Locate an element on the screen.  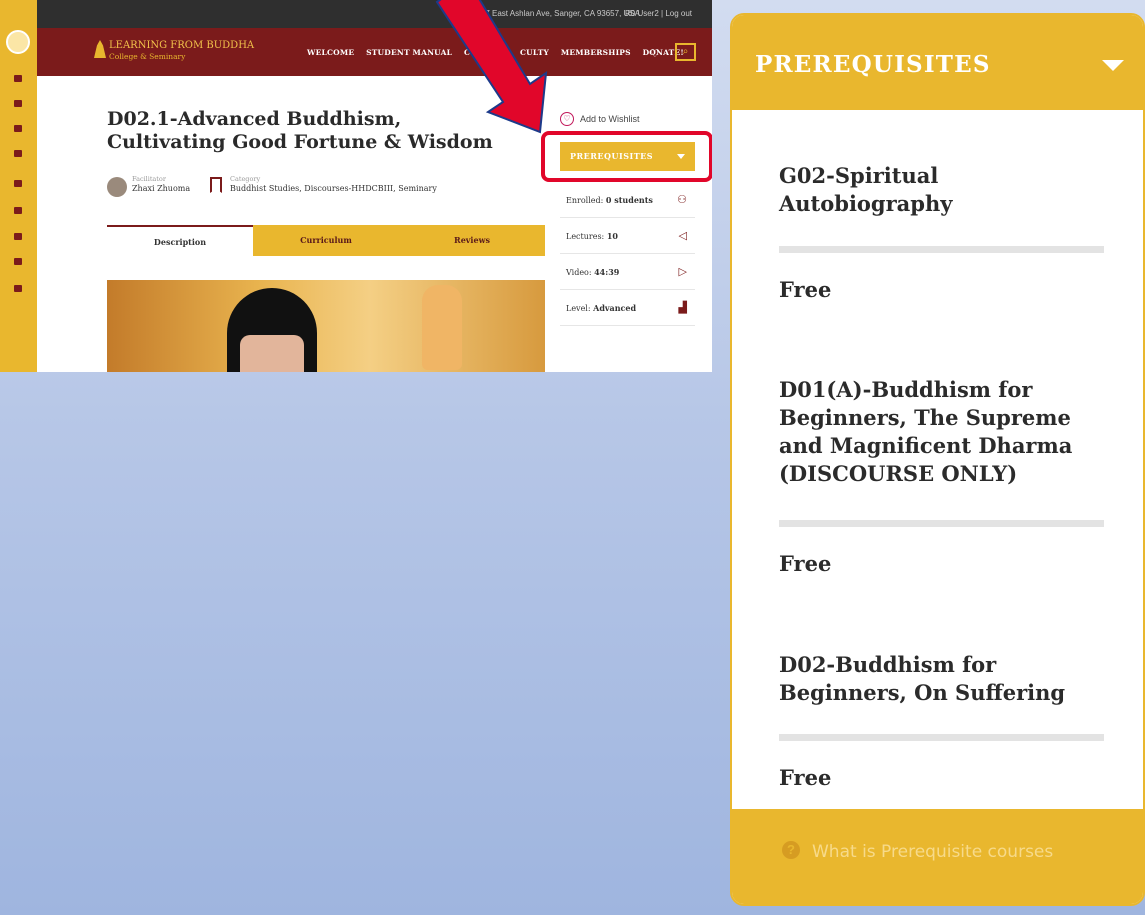
panel-header: PREREQUISITES is located at coordinates (937, 62).